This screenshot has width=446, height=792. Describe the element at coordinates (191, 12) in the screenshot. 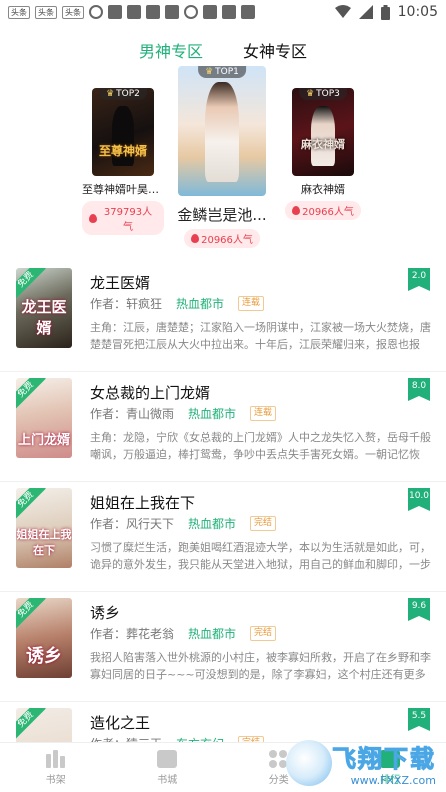

I see `vpn-icon` at that location.